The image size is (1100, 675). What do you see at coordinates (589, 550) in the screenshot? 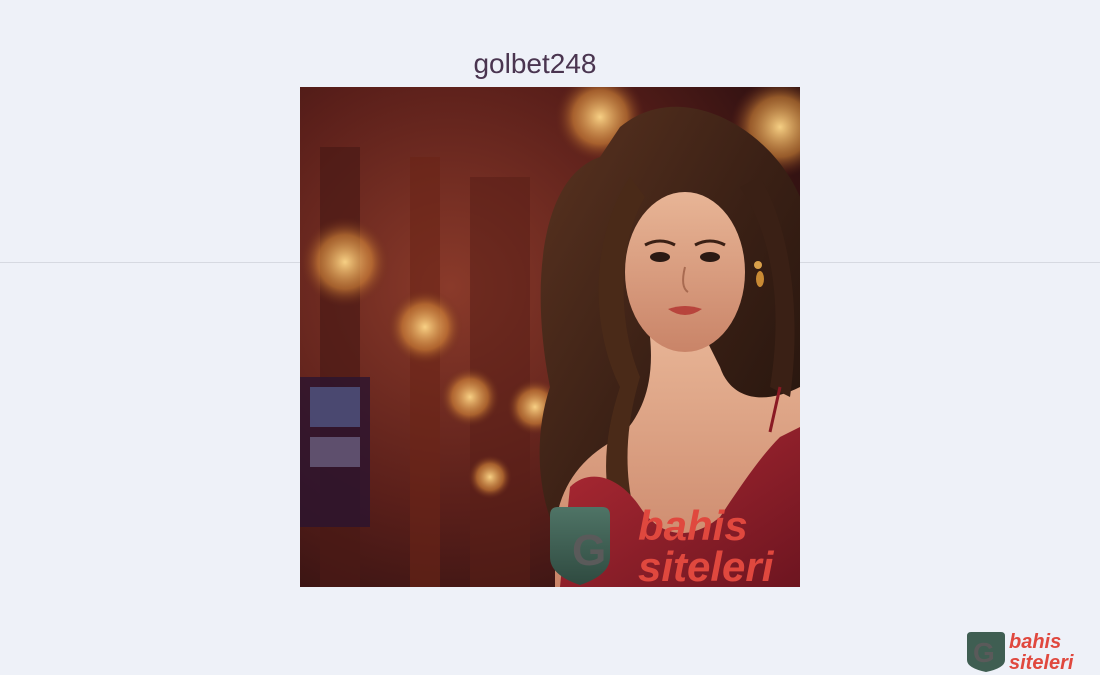
I see `watermark-badge-letter: G` at bounding box center [589, 550].